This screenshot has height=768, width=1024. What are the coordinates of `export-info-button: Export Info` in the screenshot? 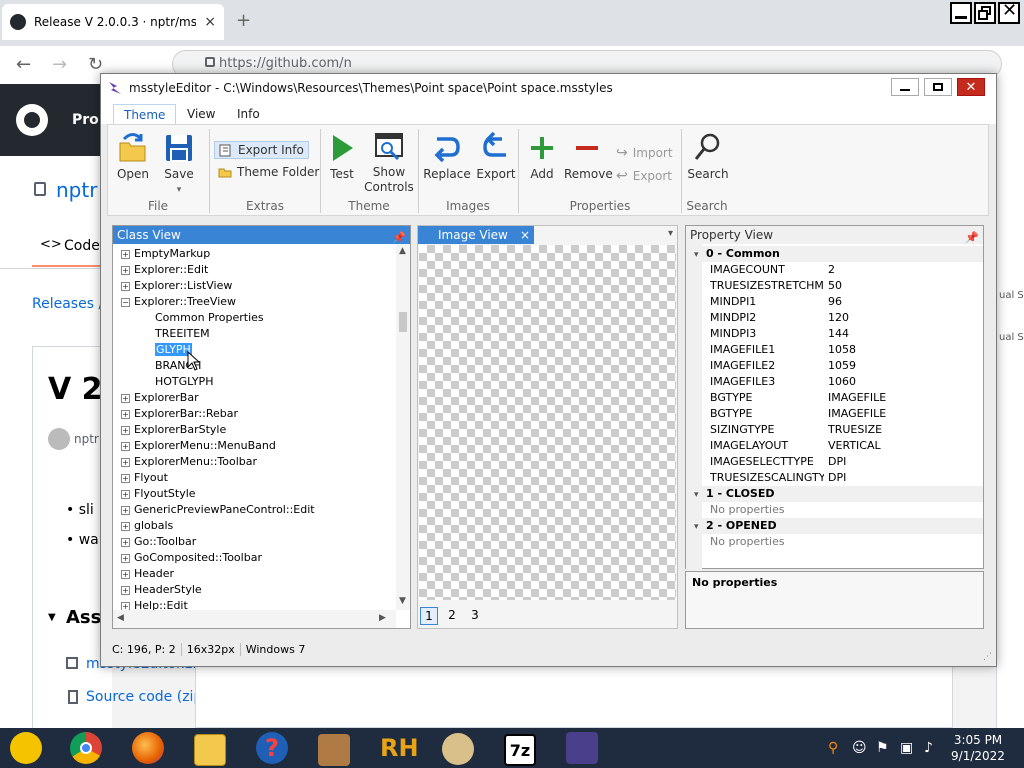 It's located at (261, 150).